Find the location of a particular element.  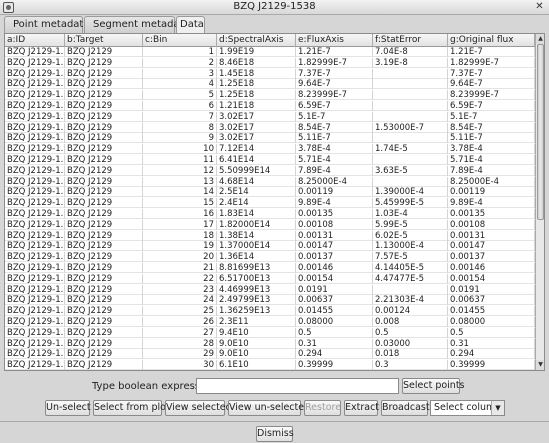

column-header-stat-error: f:StatError is located at coordinates (410, 40).